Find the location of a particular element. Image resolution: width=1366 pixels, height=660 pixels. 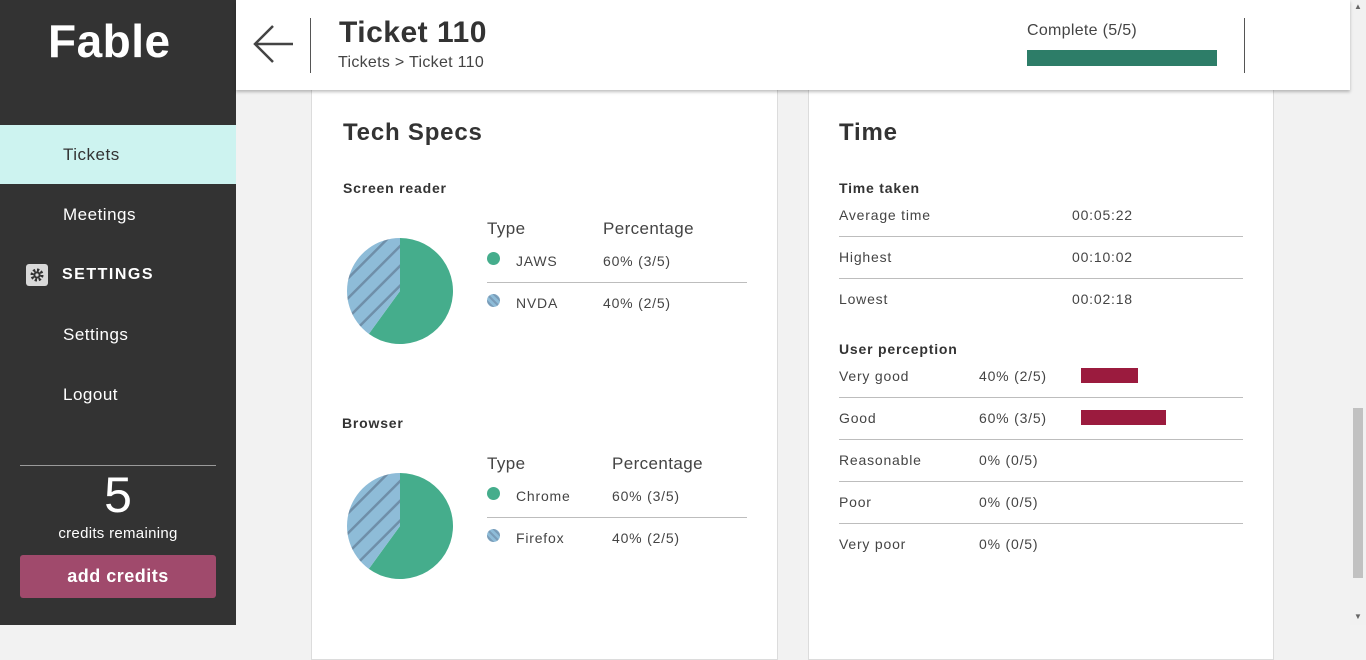

scroll-down-arrow-icon: ▼ is located at coordinates (1358, 617).